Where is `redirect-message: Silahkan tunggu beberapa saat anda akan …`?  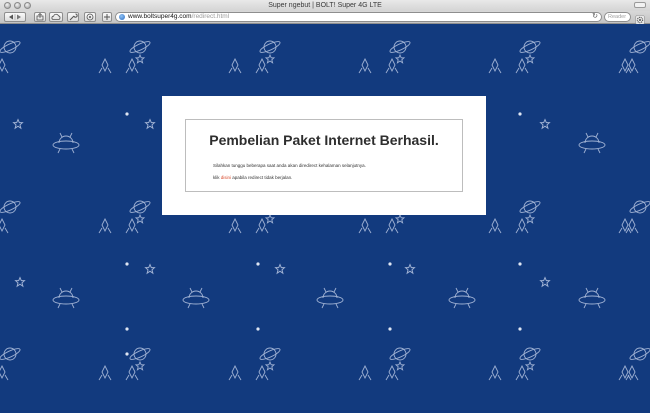 redirect-message: Silahkan tunggu beberapa saat anda akan … is located at coordinates (289, 165).